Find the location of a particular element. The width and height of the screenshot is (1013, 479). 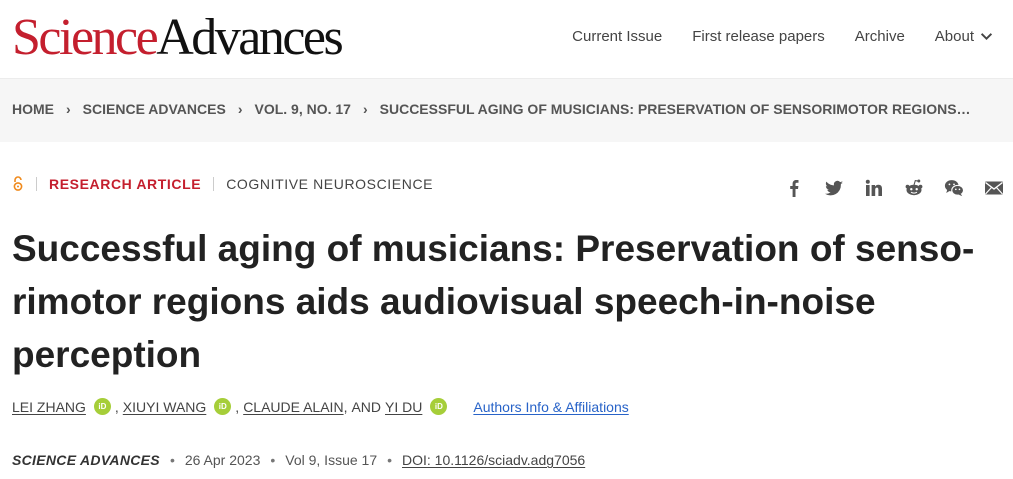

nav-about: About is located at coordinates (964, 36).